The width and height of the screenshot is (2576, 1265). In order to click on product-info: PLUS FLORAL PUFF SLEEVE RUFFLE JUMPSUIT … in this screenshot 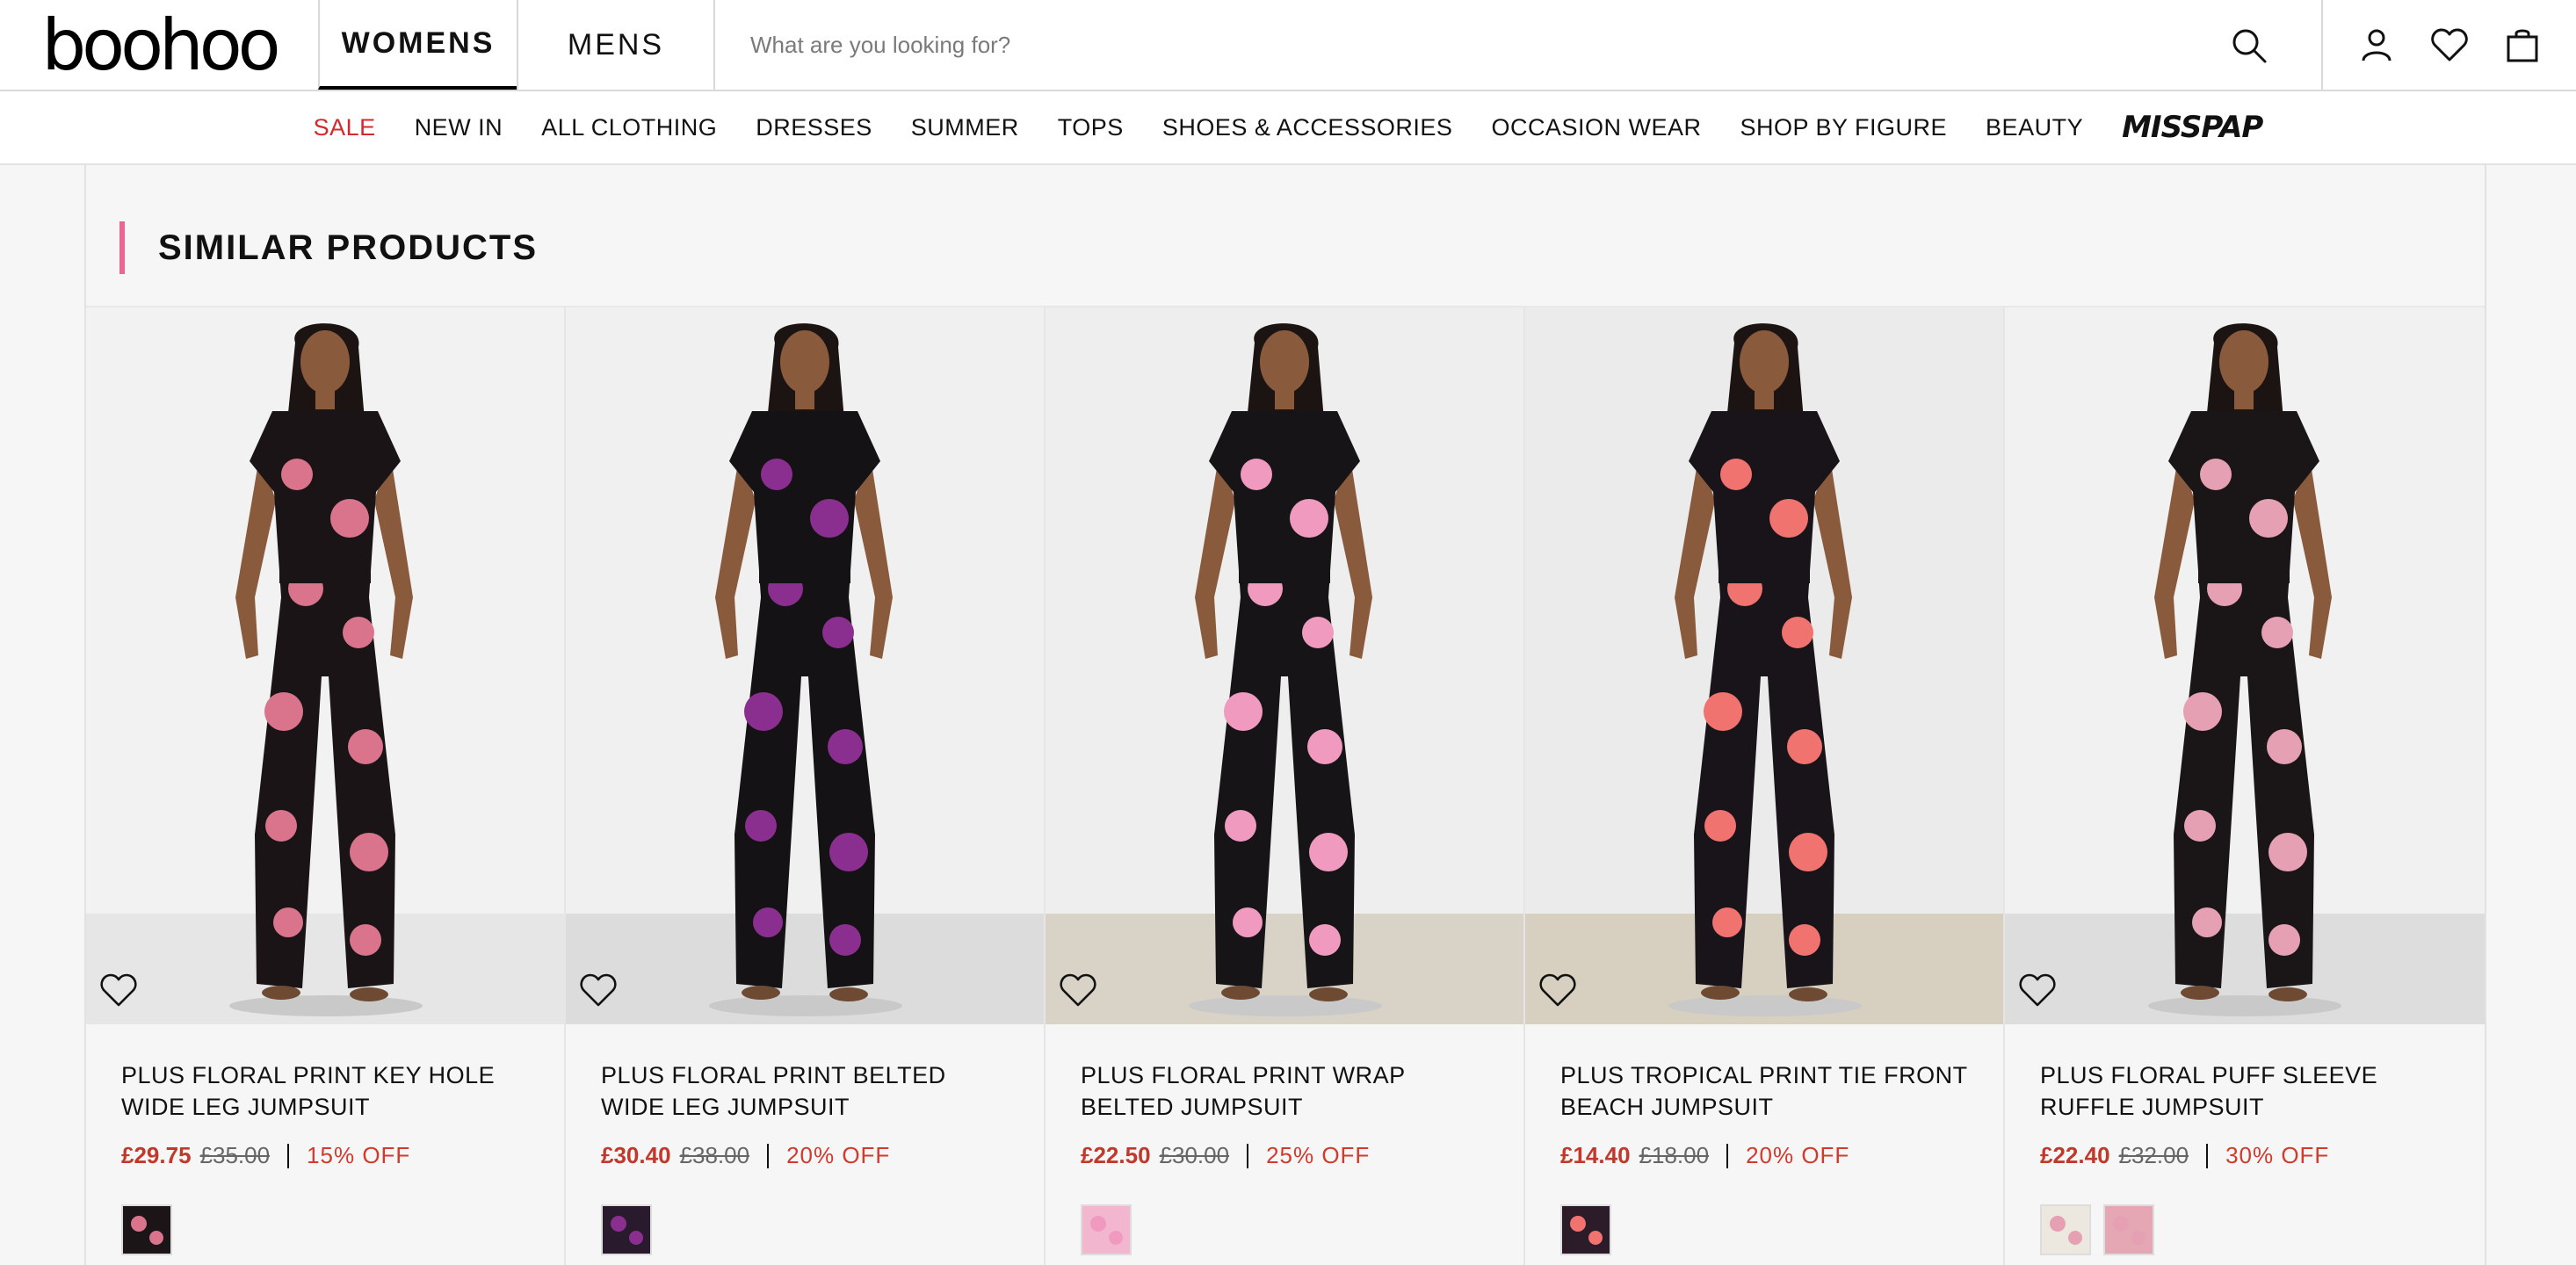, I will do `click(2245, 1139)`.